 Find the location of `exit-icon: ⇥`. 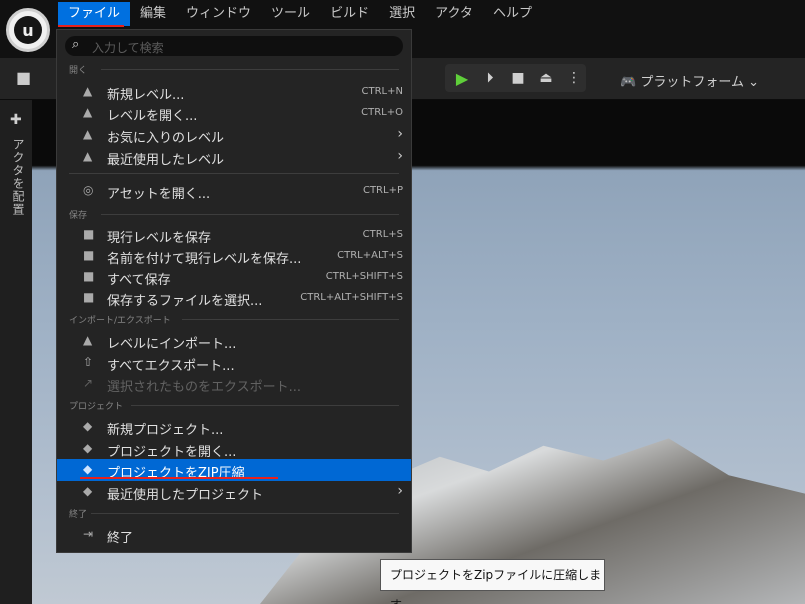

exit-icon: ⇥ is located at coordinates (88, 534).